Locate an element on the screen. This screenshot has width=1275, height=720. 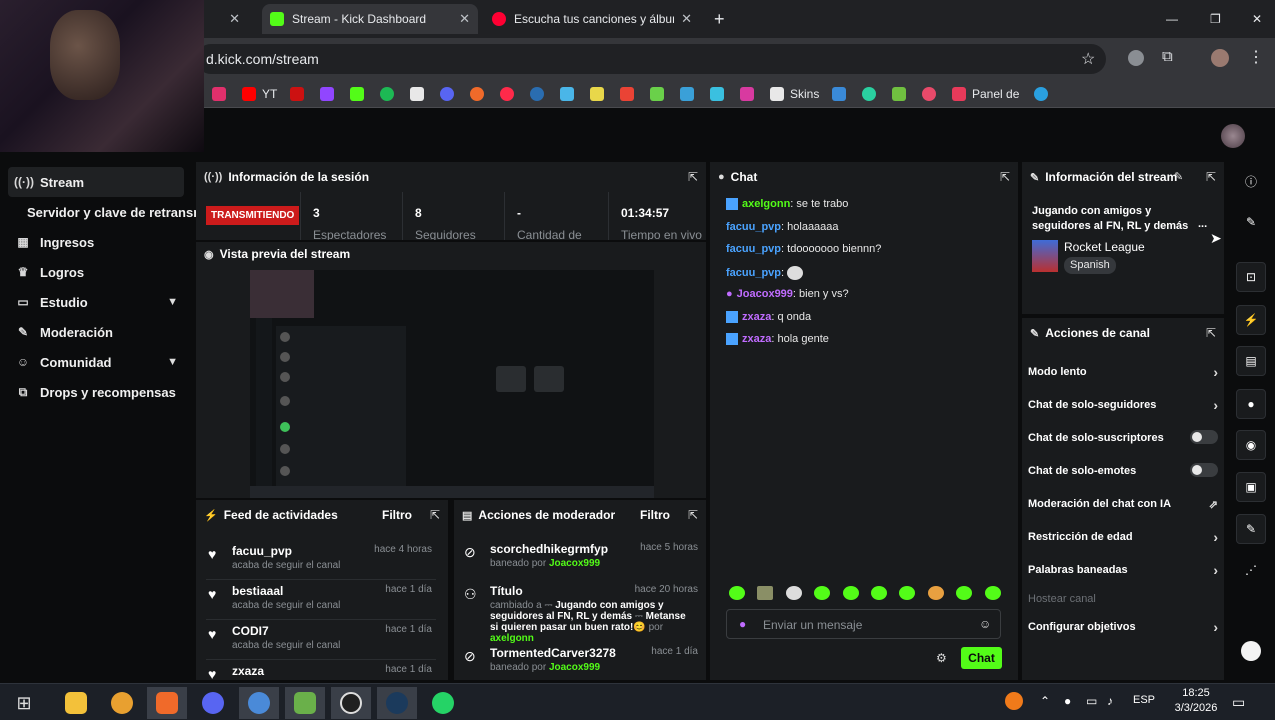
mic-icon: ● is located at coordinates (742, 624).